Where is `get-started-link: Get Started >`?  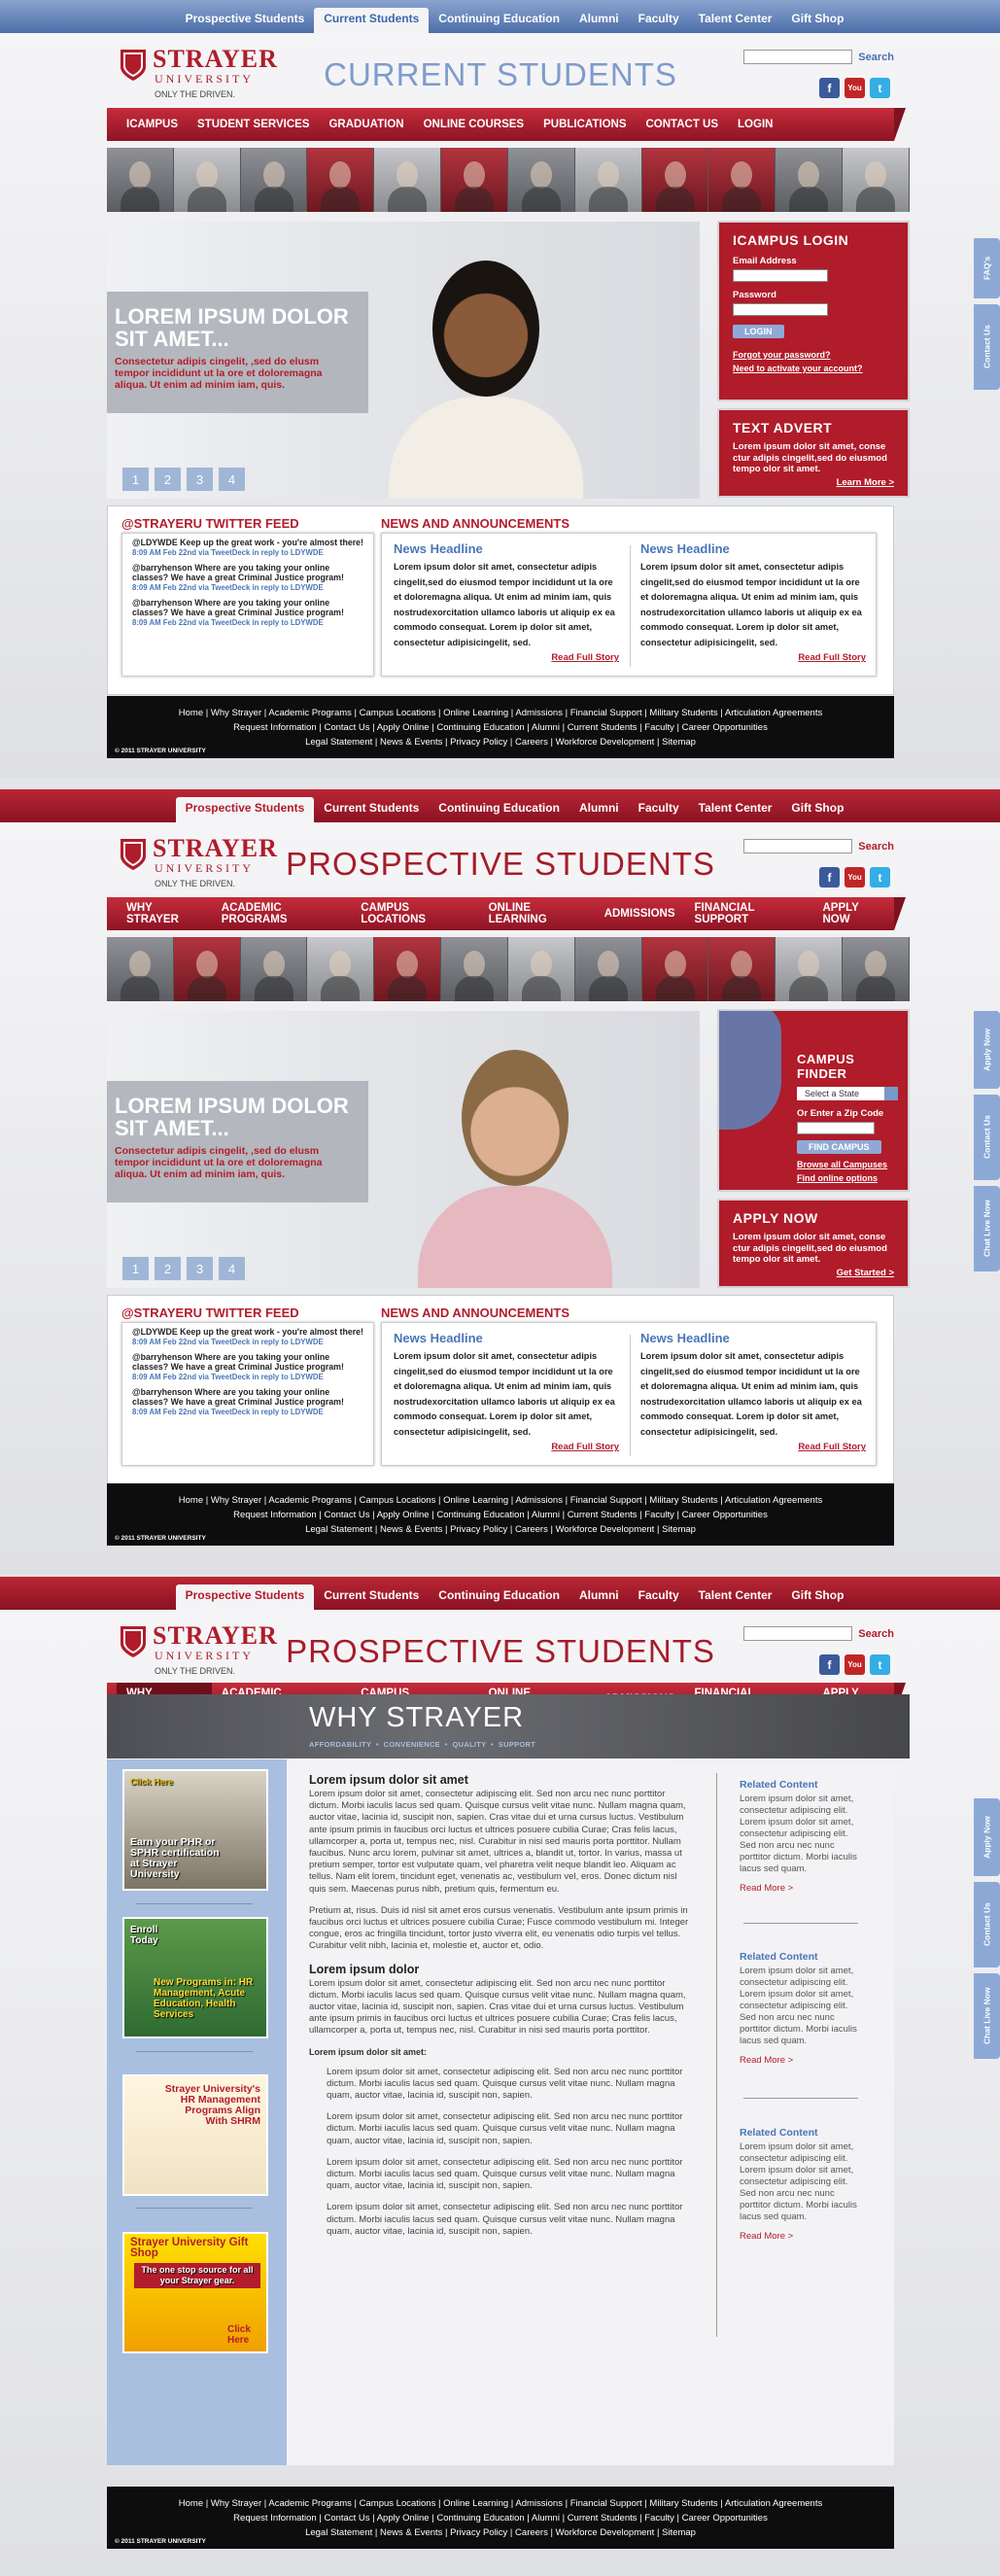 get-started-link: Get Started > is located at coordinates (813, 1273).